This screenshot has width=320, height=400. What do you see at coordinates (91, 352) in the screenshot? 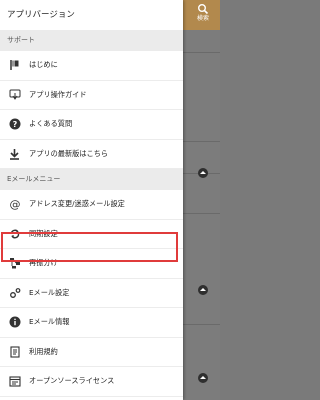
I see `menu-item-terms: 利用規約` at bounding box center [91, 352].